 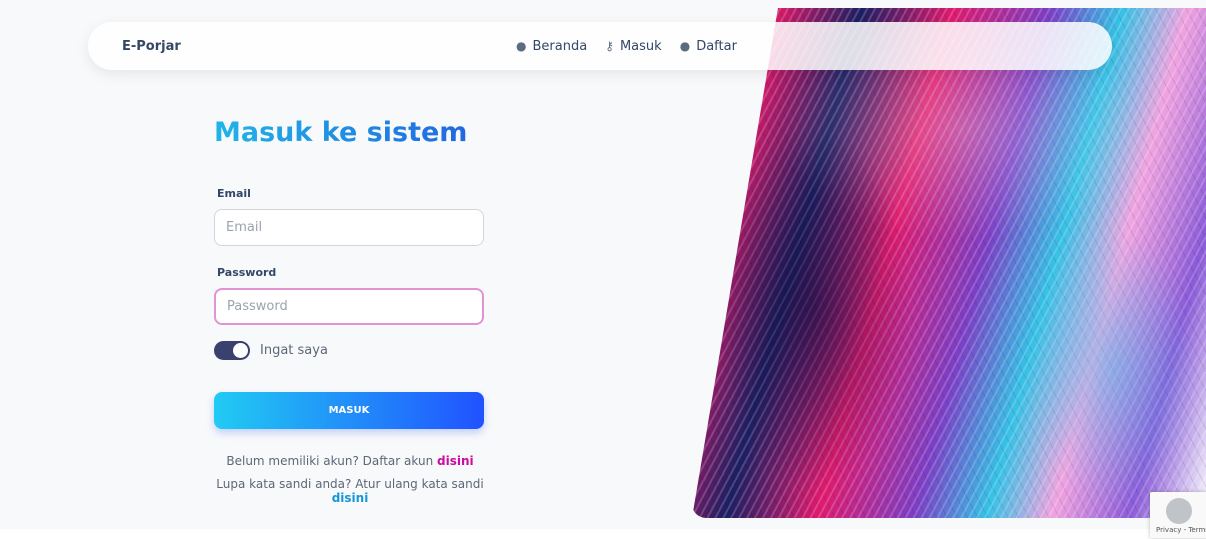 I want to click on remember-label: Ingat saya, so click(x=294, y=350).